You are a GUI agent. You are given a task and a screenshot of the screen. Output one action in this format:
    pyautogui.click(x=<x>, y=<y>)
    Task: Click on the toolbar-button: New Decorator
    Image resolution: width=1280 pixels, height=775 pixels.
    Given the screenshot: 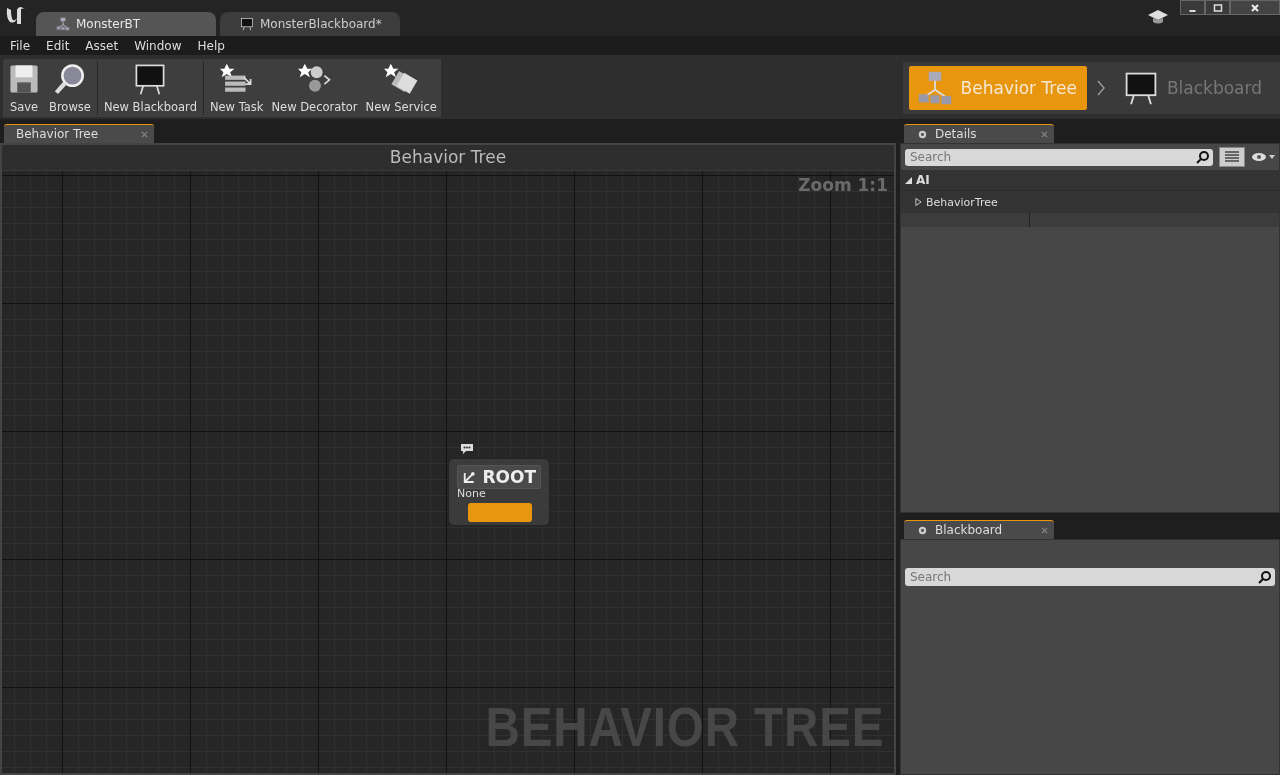 What is the action you would take?
    pyautogui.click(x=314, y=88)
    